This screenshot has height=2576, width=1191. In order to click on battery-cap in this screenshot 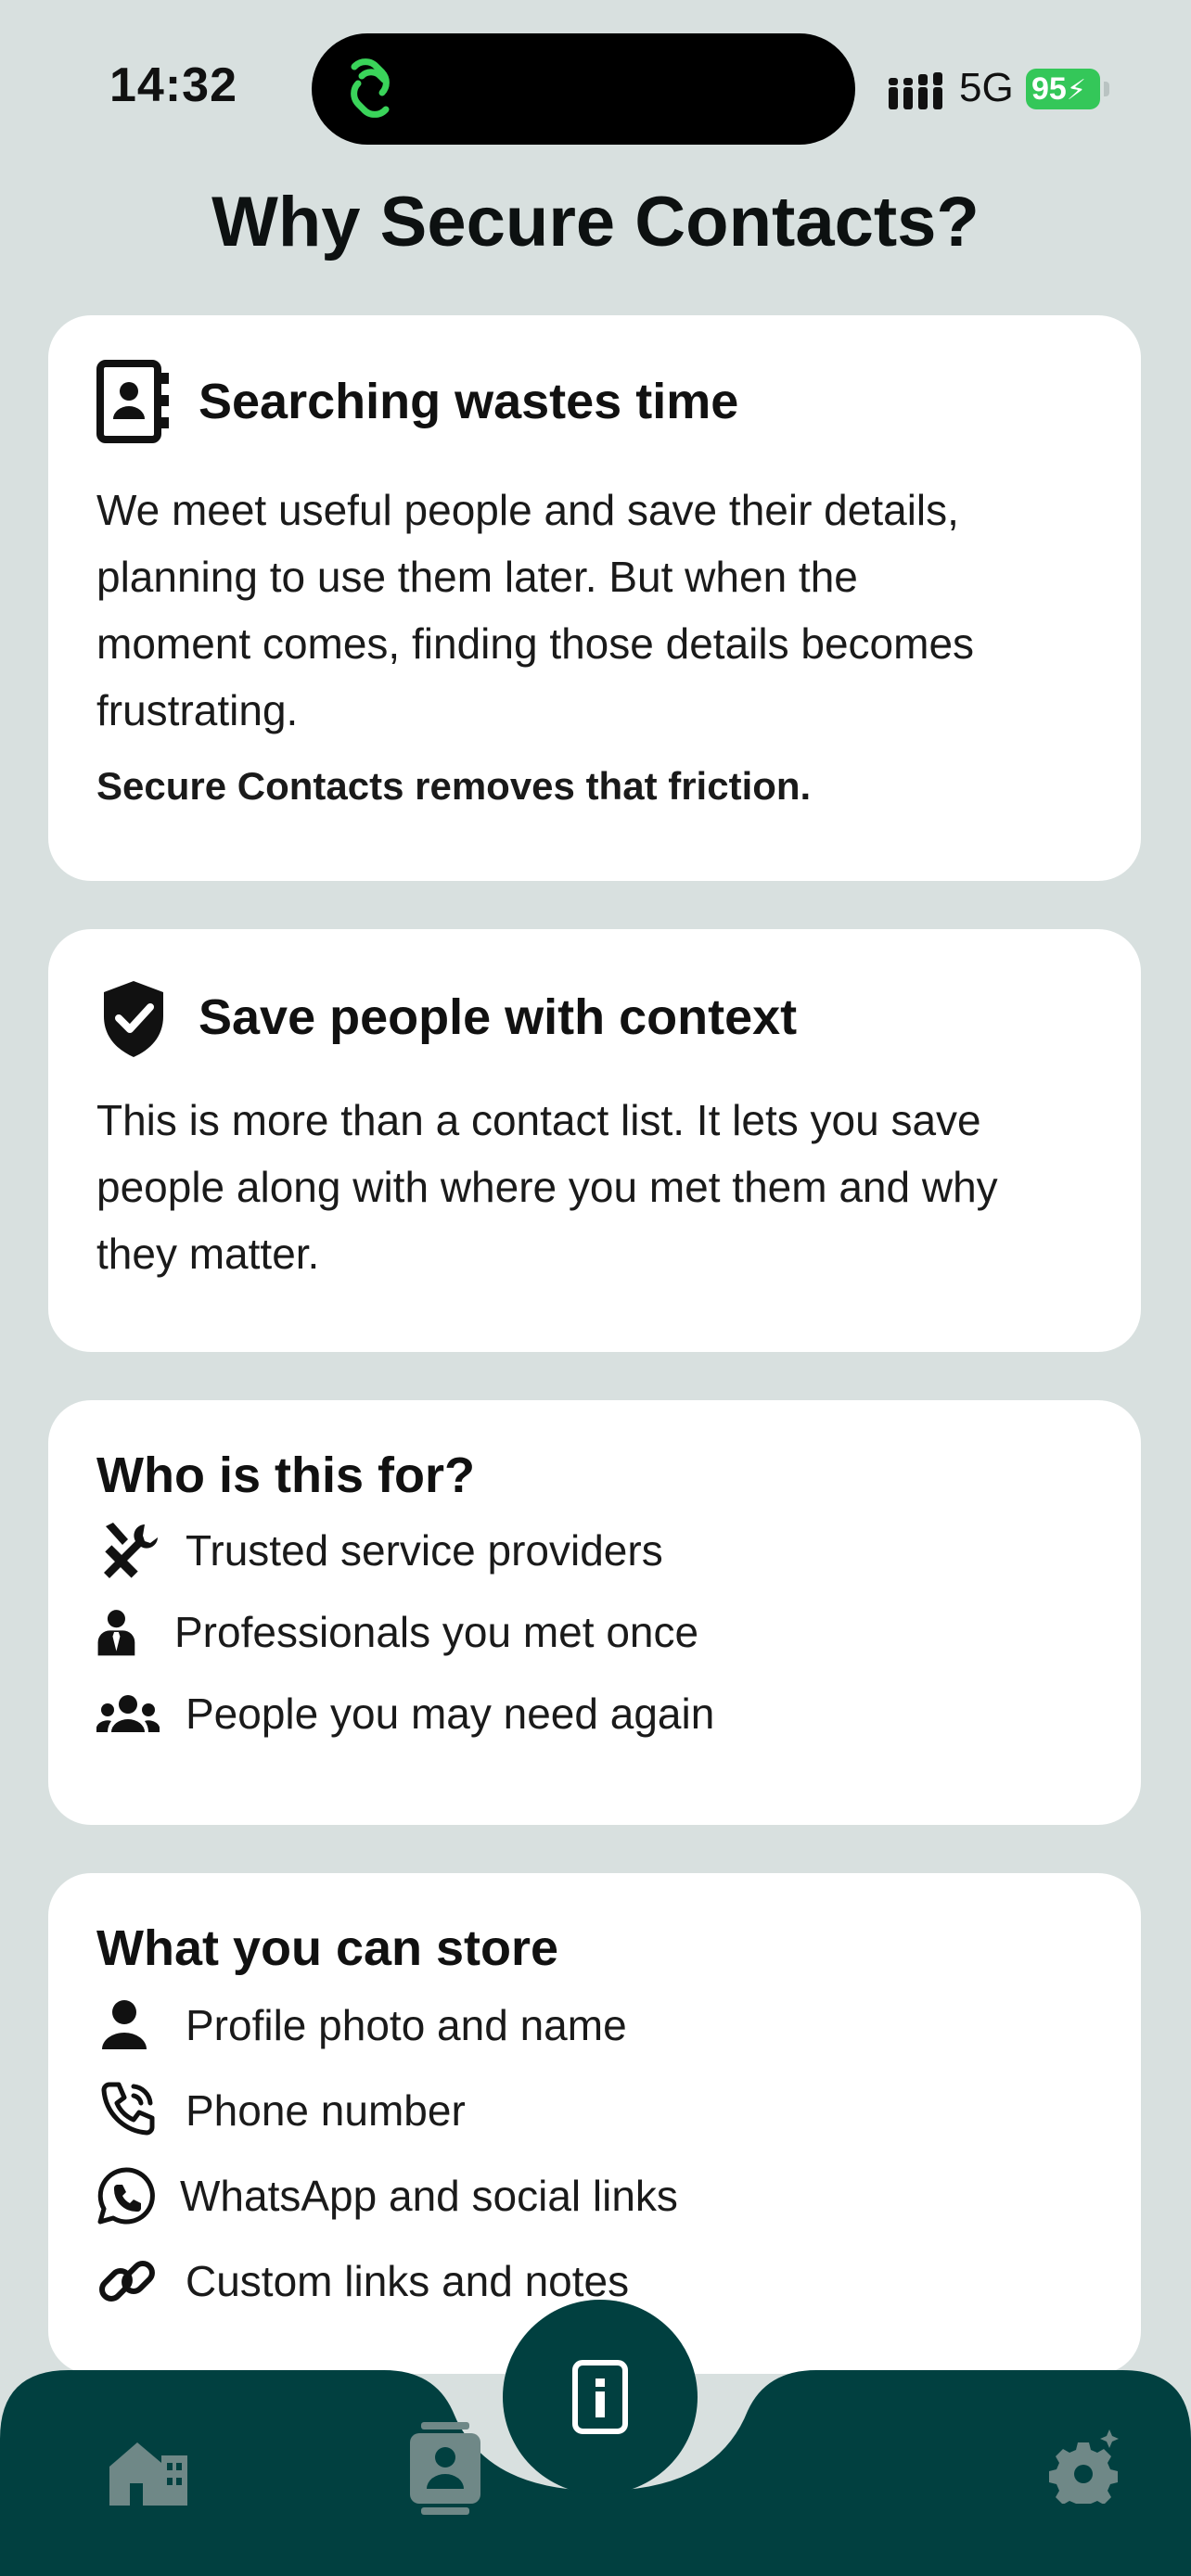, I will do `click(1106, 89)`.